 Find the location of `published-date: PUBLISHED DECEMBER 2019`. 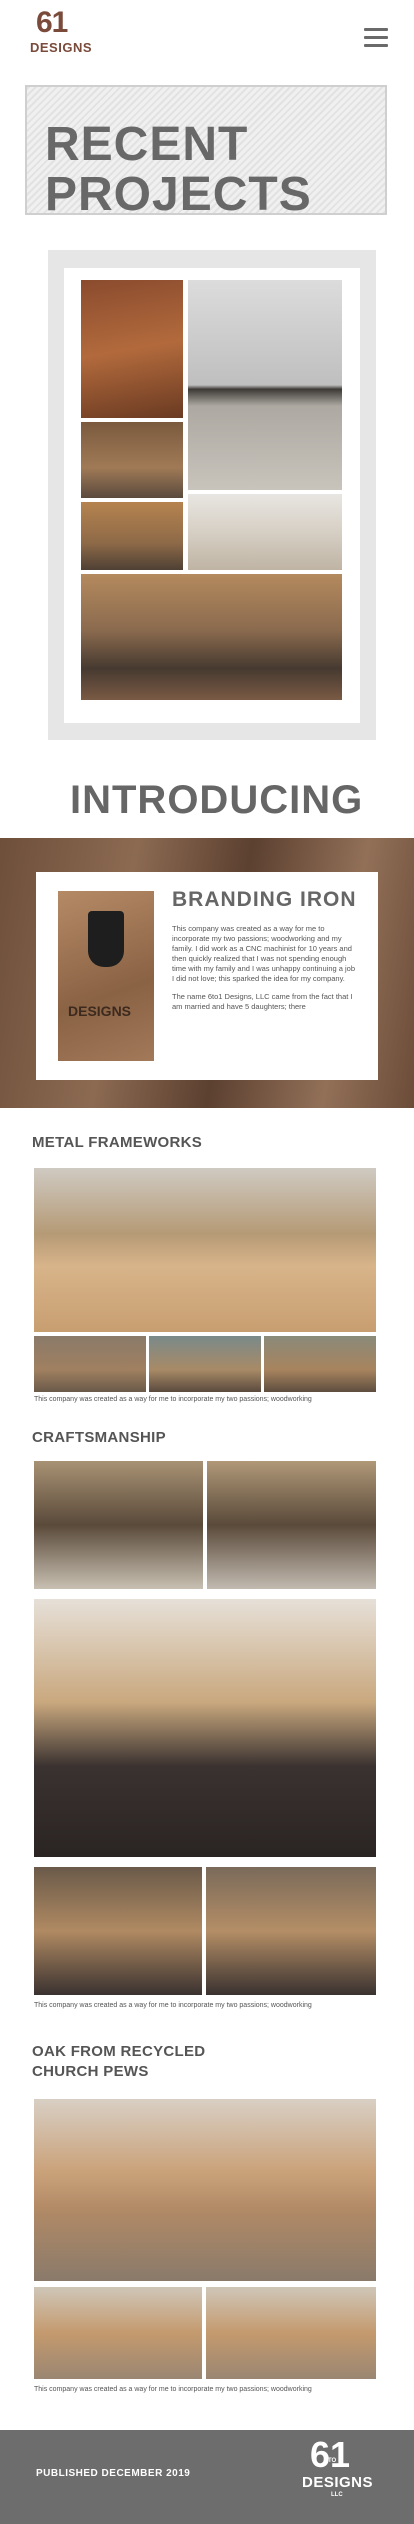

published-date: PUBLISHED DECEMBER 2019 is located at coordinates (113, 2473).